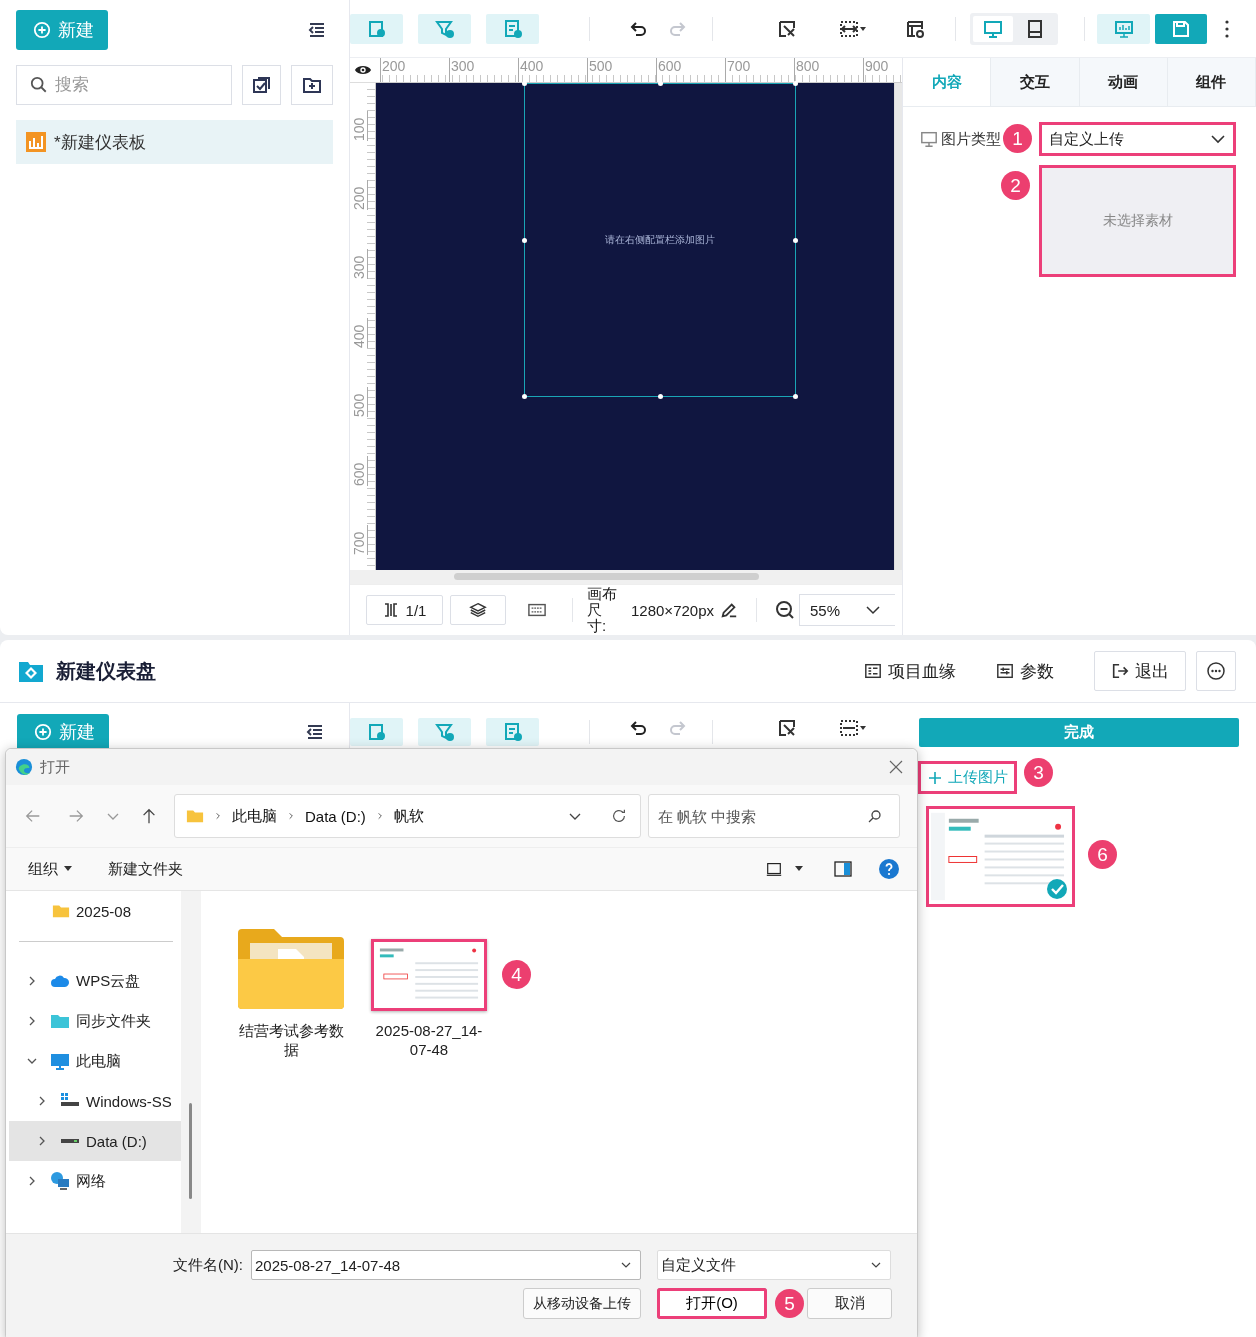 This screenshot has height=1337, width=1256. What do you see at coordinates (1123, 82) in the screenshot?
I see `panel-tab: 动画` at bounding box center [1123, 82].